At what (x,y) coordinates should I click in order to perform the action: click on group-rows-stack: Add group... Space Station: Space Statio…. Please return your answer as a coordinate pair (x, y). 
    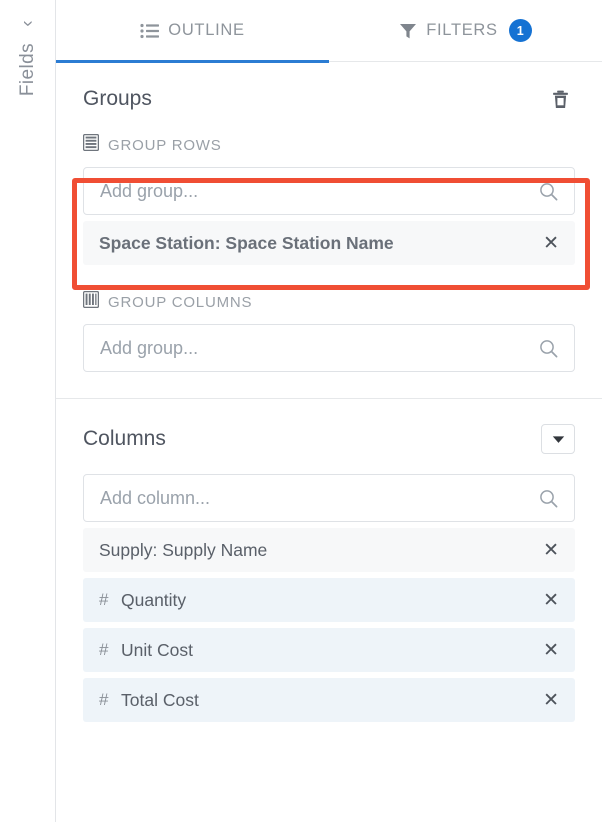
    Looking at the image, I should click on (329, 216).